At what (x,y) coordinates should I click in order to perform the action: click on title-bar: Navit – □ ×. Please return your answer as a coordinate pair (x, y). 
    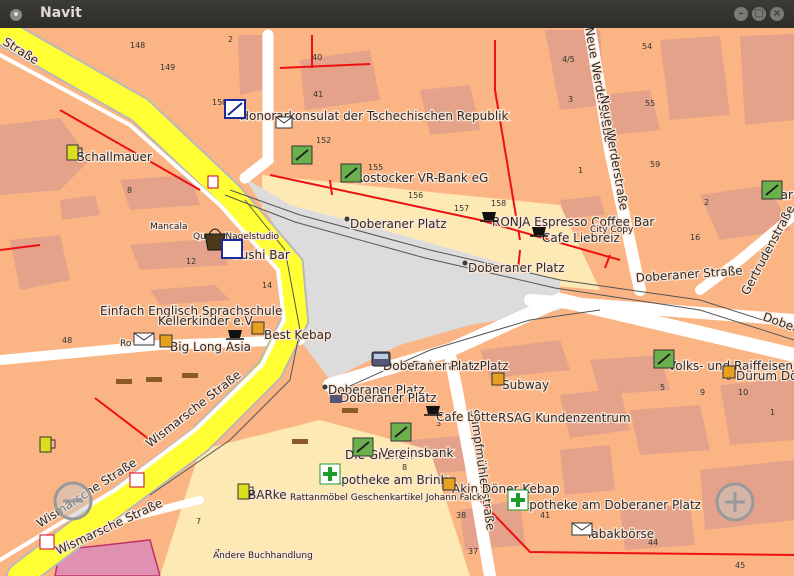
    Looking at the image, I should click on (397, 14).